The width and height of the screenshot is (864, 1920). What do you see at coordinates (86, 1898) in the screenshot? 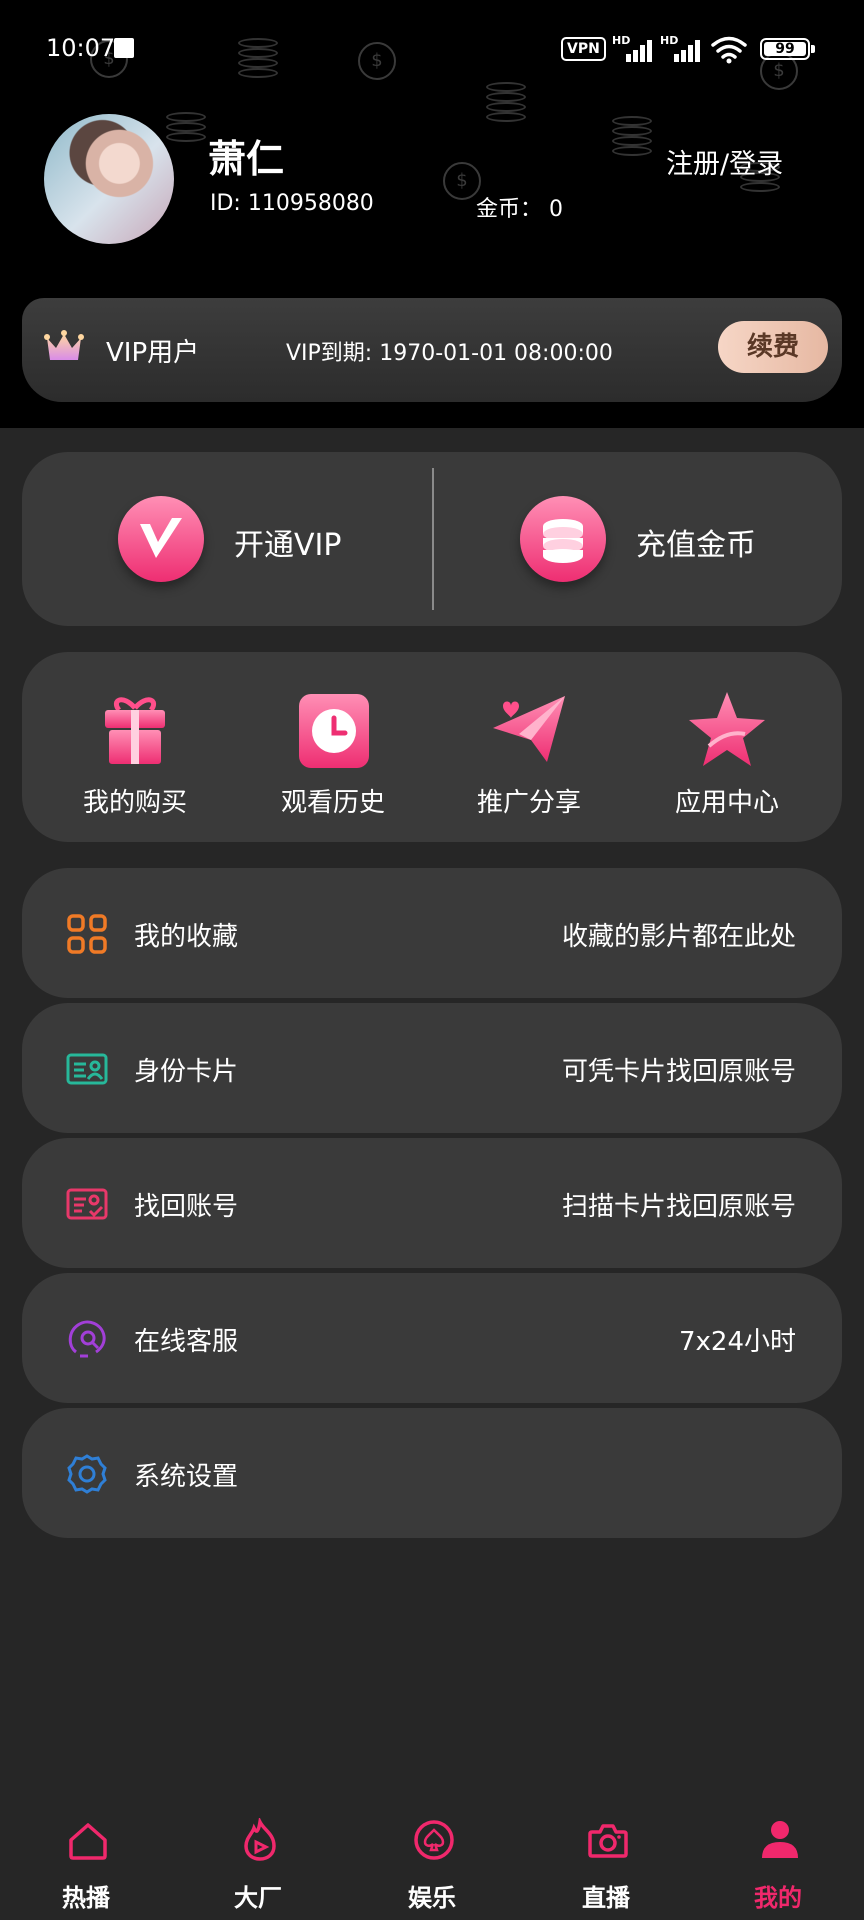
I see `tab-label: 热播` at bounding box center [86, 1898].